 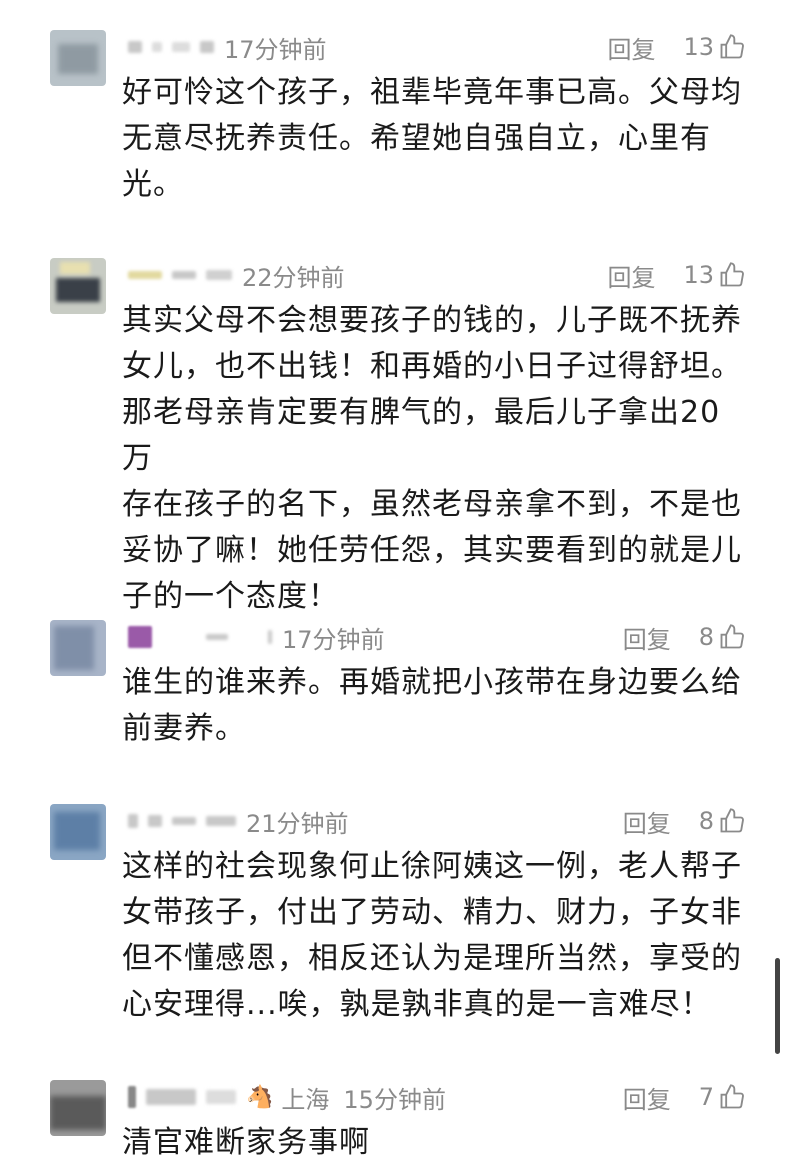 I want to click on comment-meta: 🐴 上海 15分钟前 回复 7, so click(x=437, y=1097).